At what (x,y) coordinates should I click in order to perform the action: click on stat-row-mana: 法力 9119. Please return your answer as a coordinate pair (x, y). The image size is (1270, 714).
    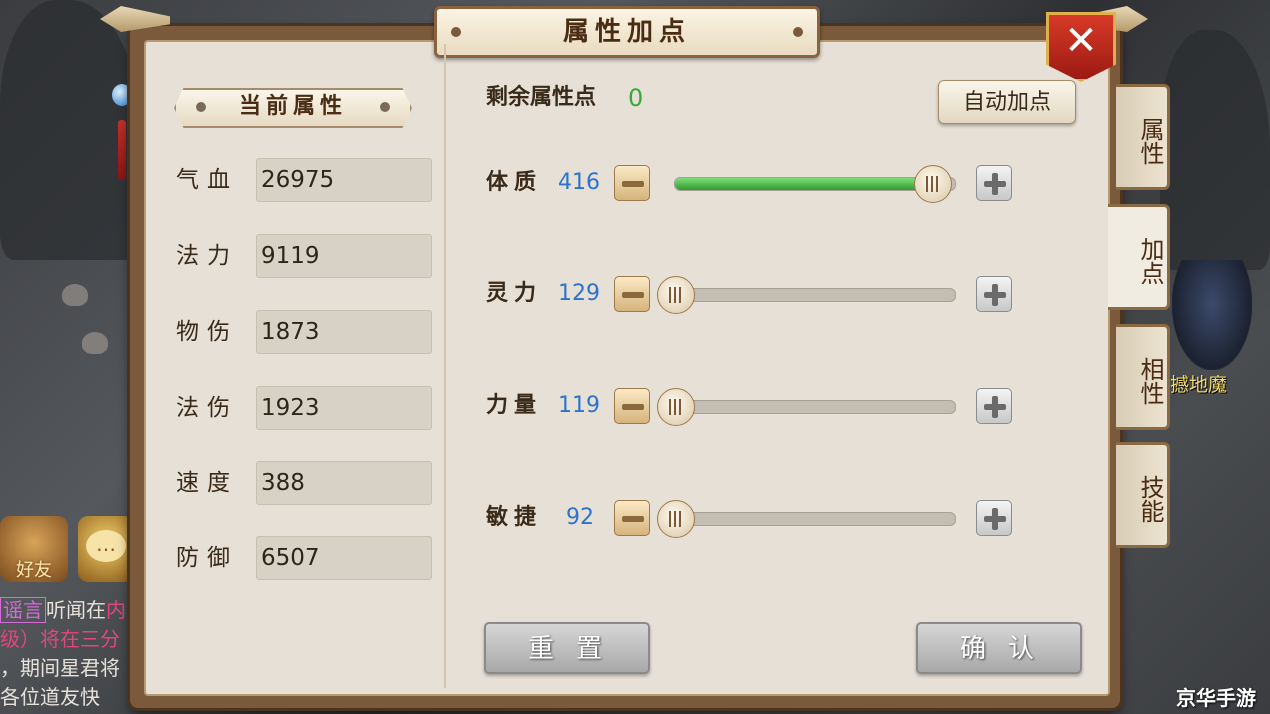
    Looking at the image, I should click on (304, 256).